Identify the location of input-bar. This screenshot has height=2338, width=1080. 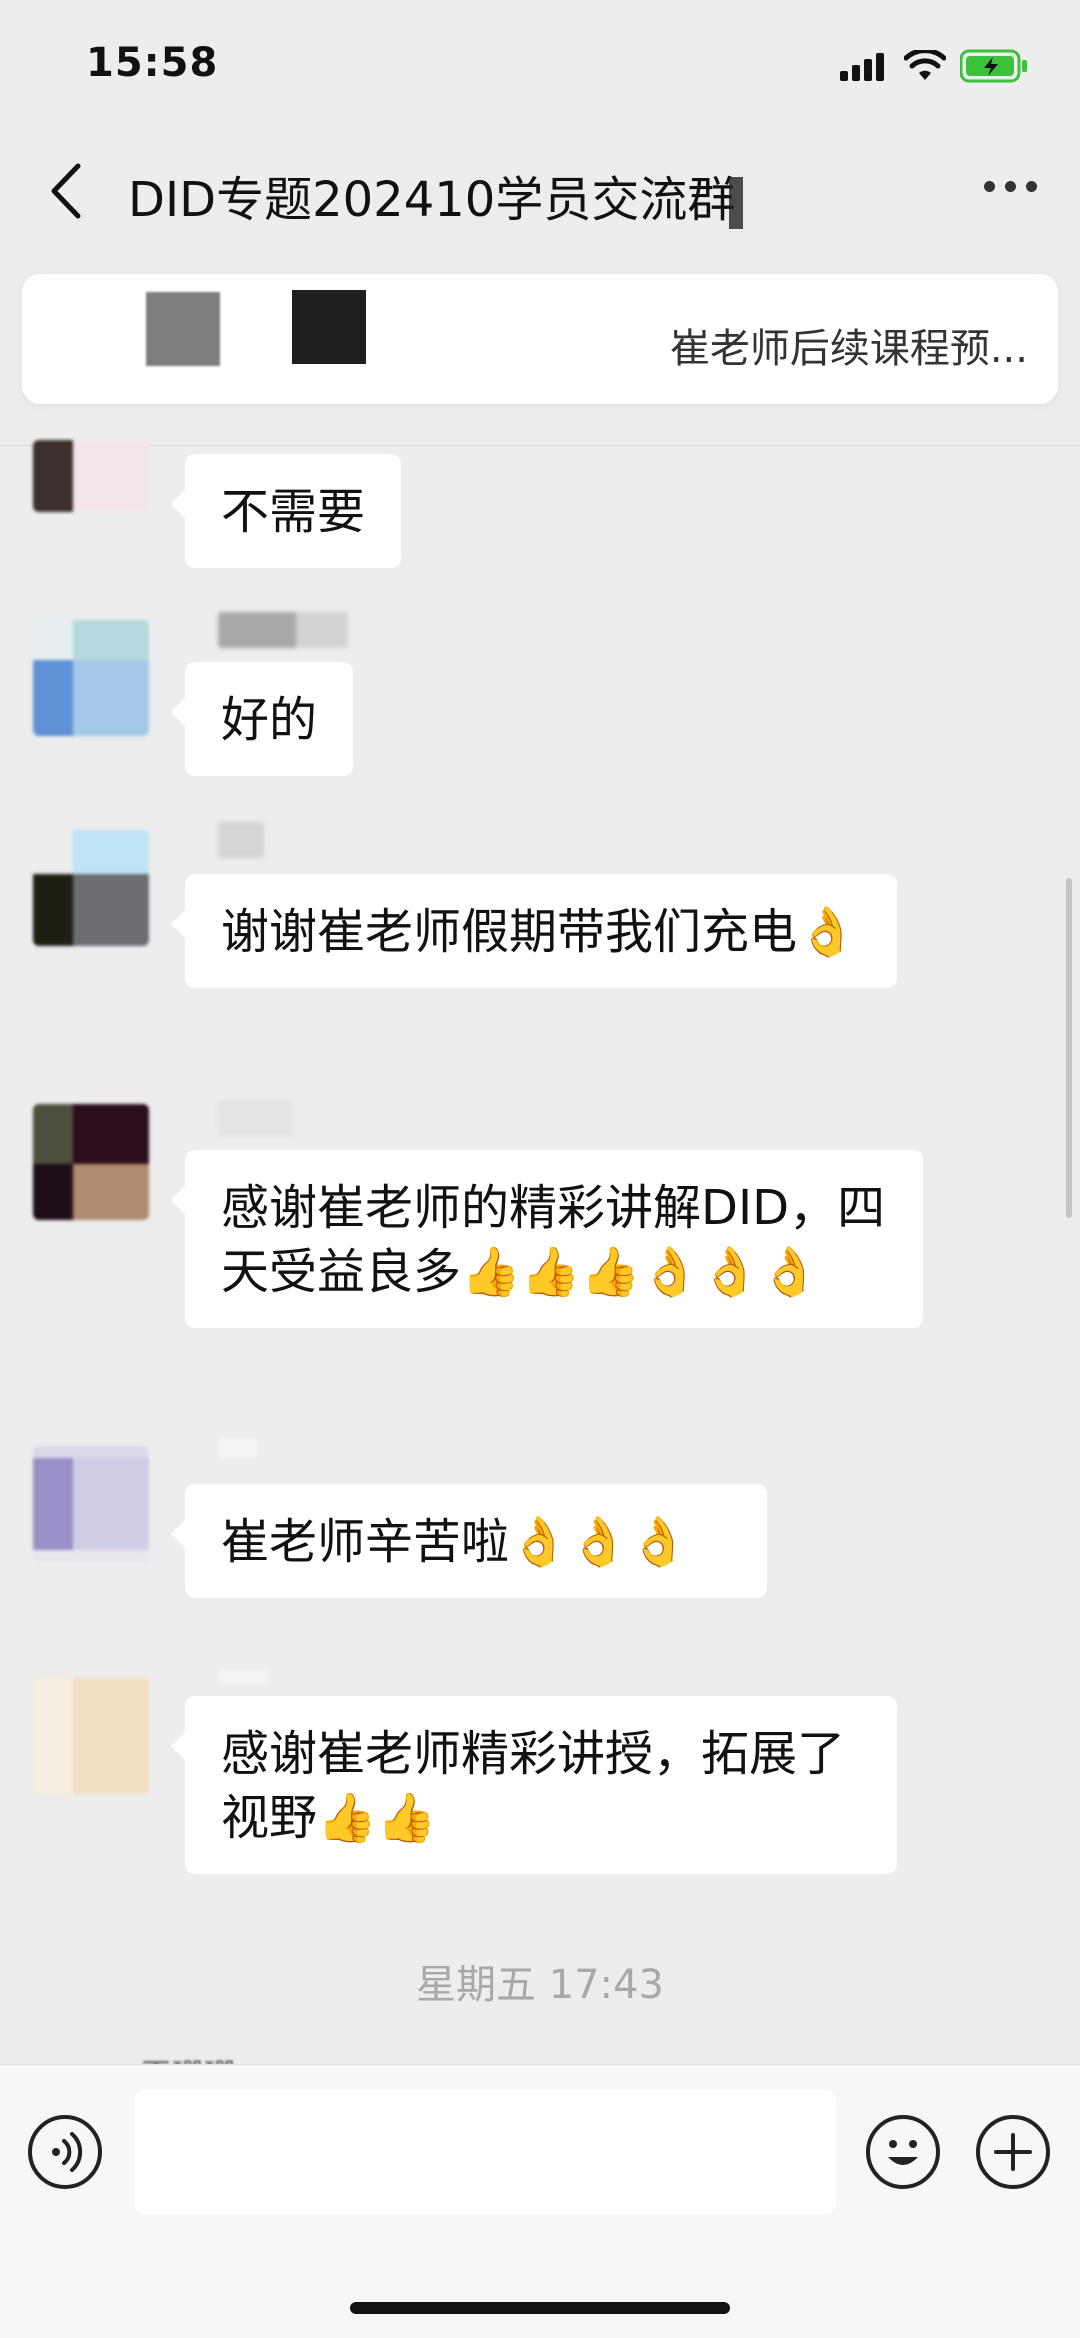
(540, 2201).